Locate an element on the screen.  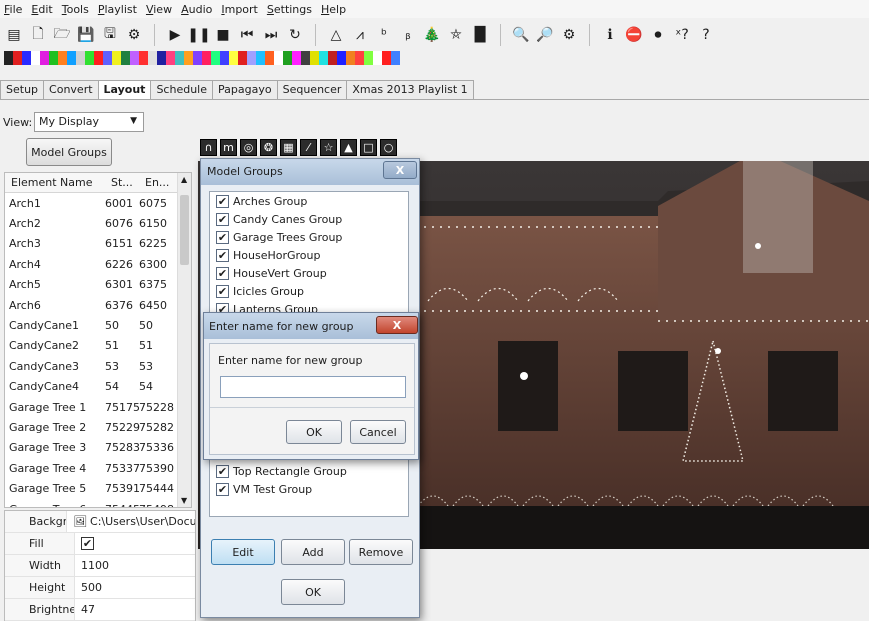
tab-schedule: Schedule is located at coordinates (182, 90).